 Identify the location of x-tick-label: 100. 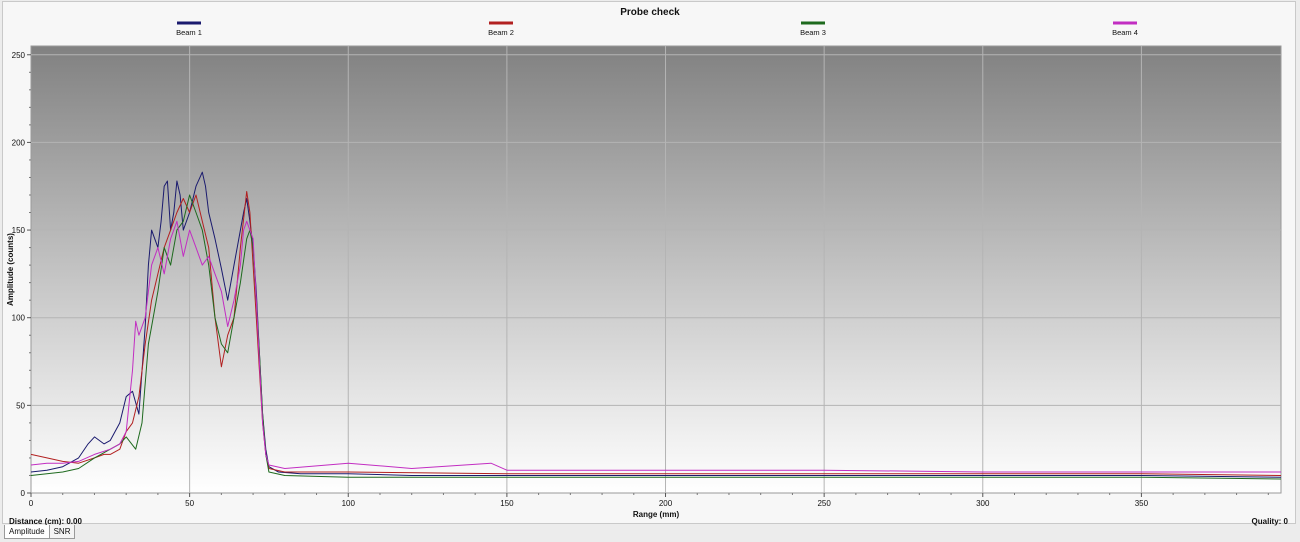
(349, 503).